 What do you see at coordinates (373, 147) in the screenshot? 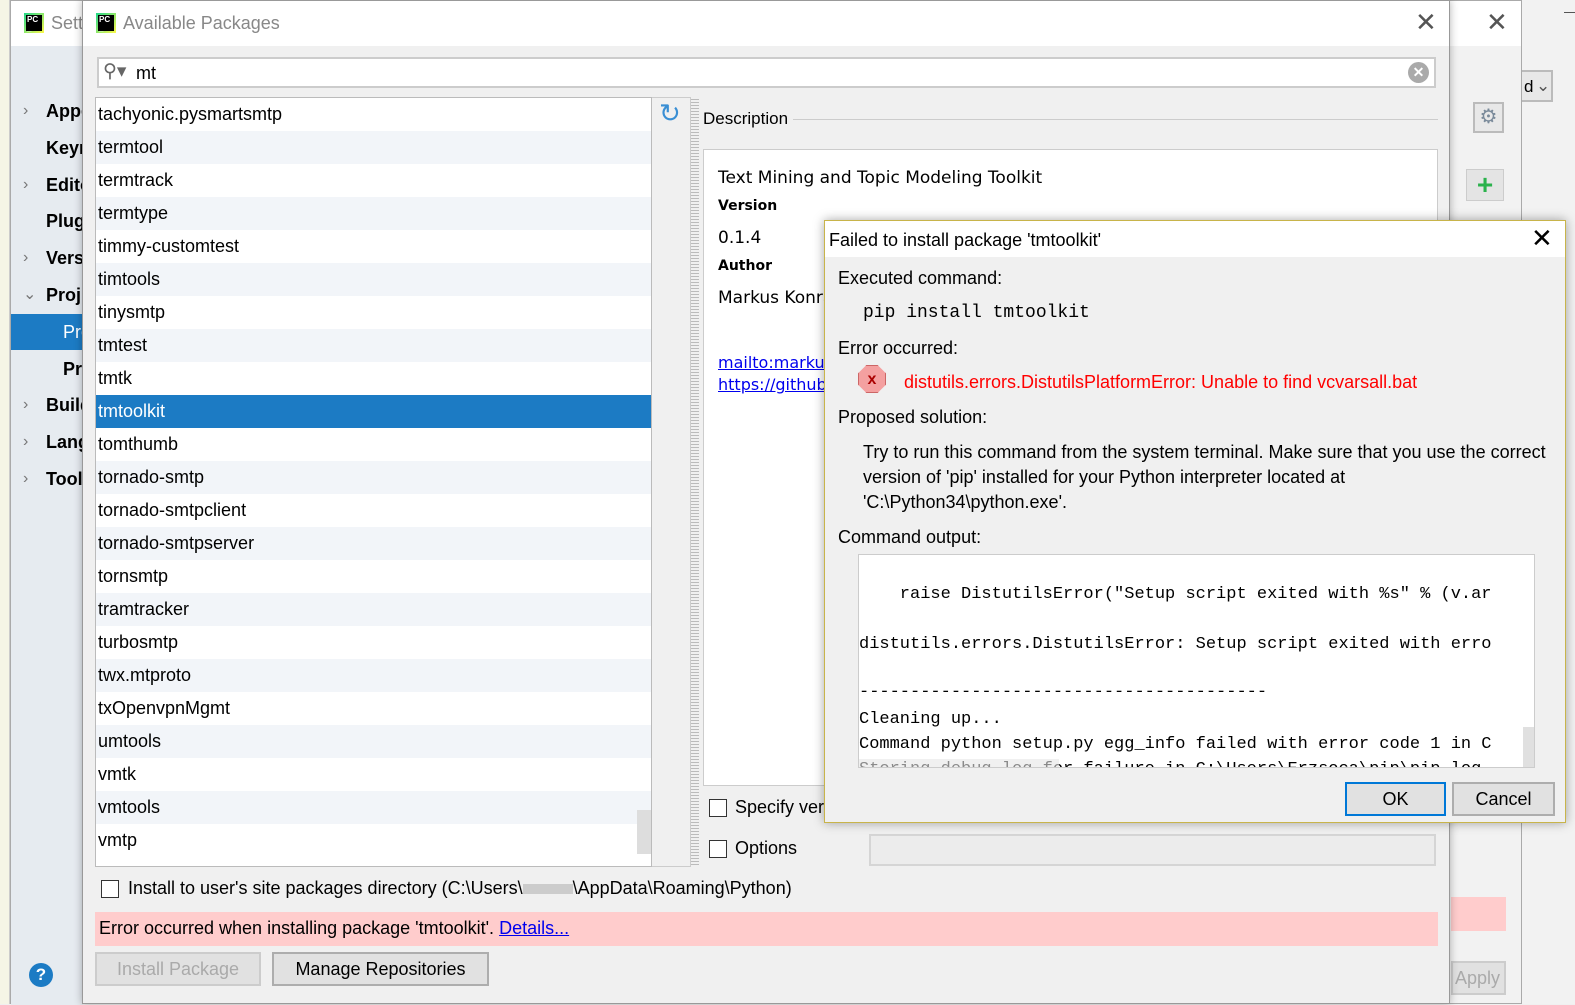
I see `package-list-item: termtool` at bounding box center [373, 147].